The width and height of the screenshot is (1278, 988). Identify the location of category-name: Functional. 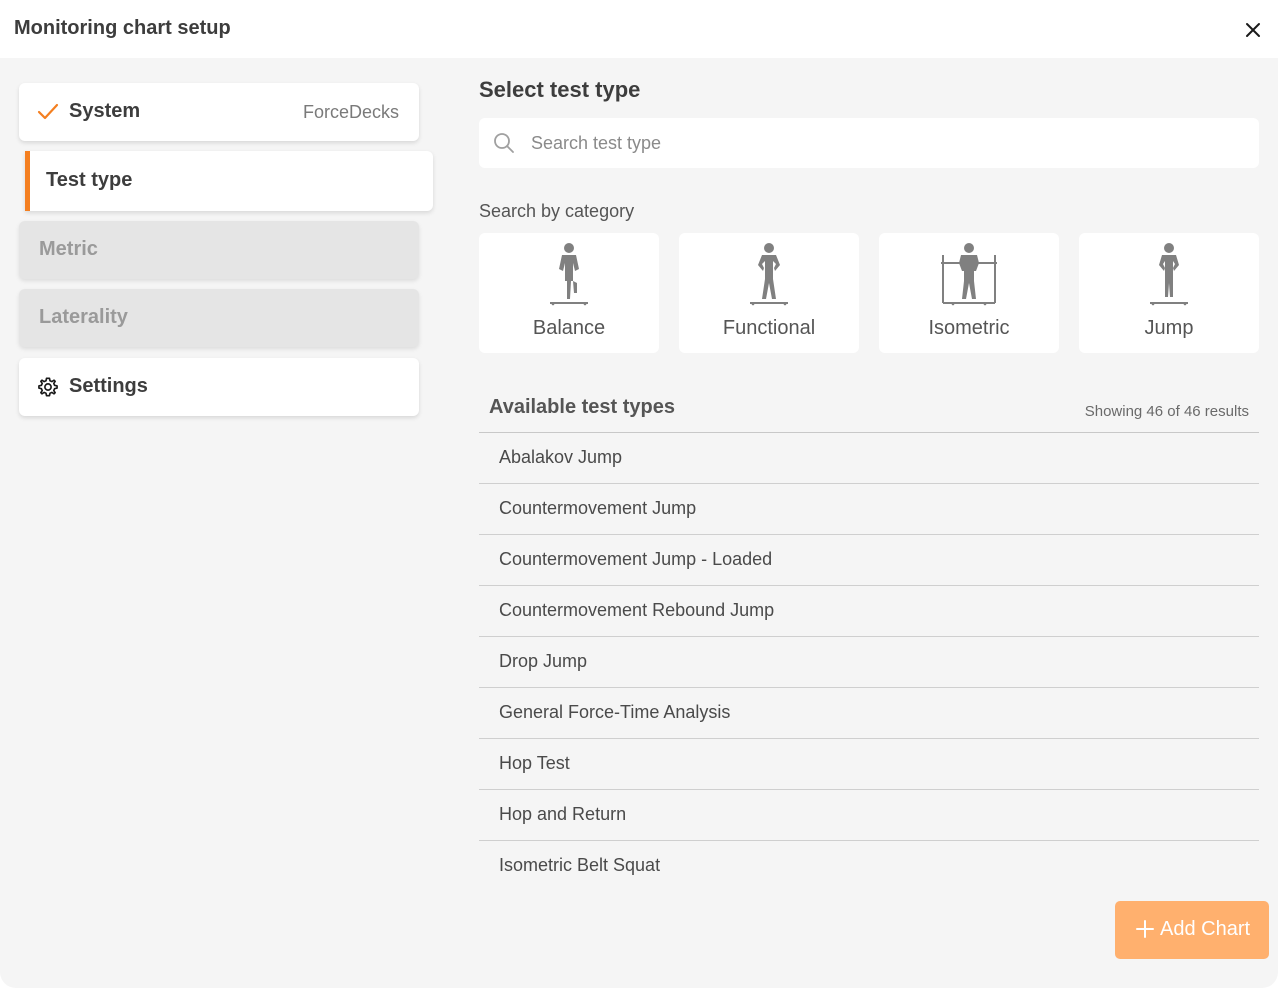
(769, 328).